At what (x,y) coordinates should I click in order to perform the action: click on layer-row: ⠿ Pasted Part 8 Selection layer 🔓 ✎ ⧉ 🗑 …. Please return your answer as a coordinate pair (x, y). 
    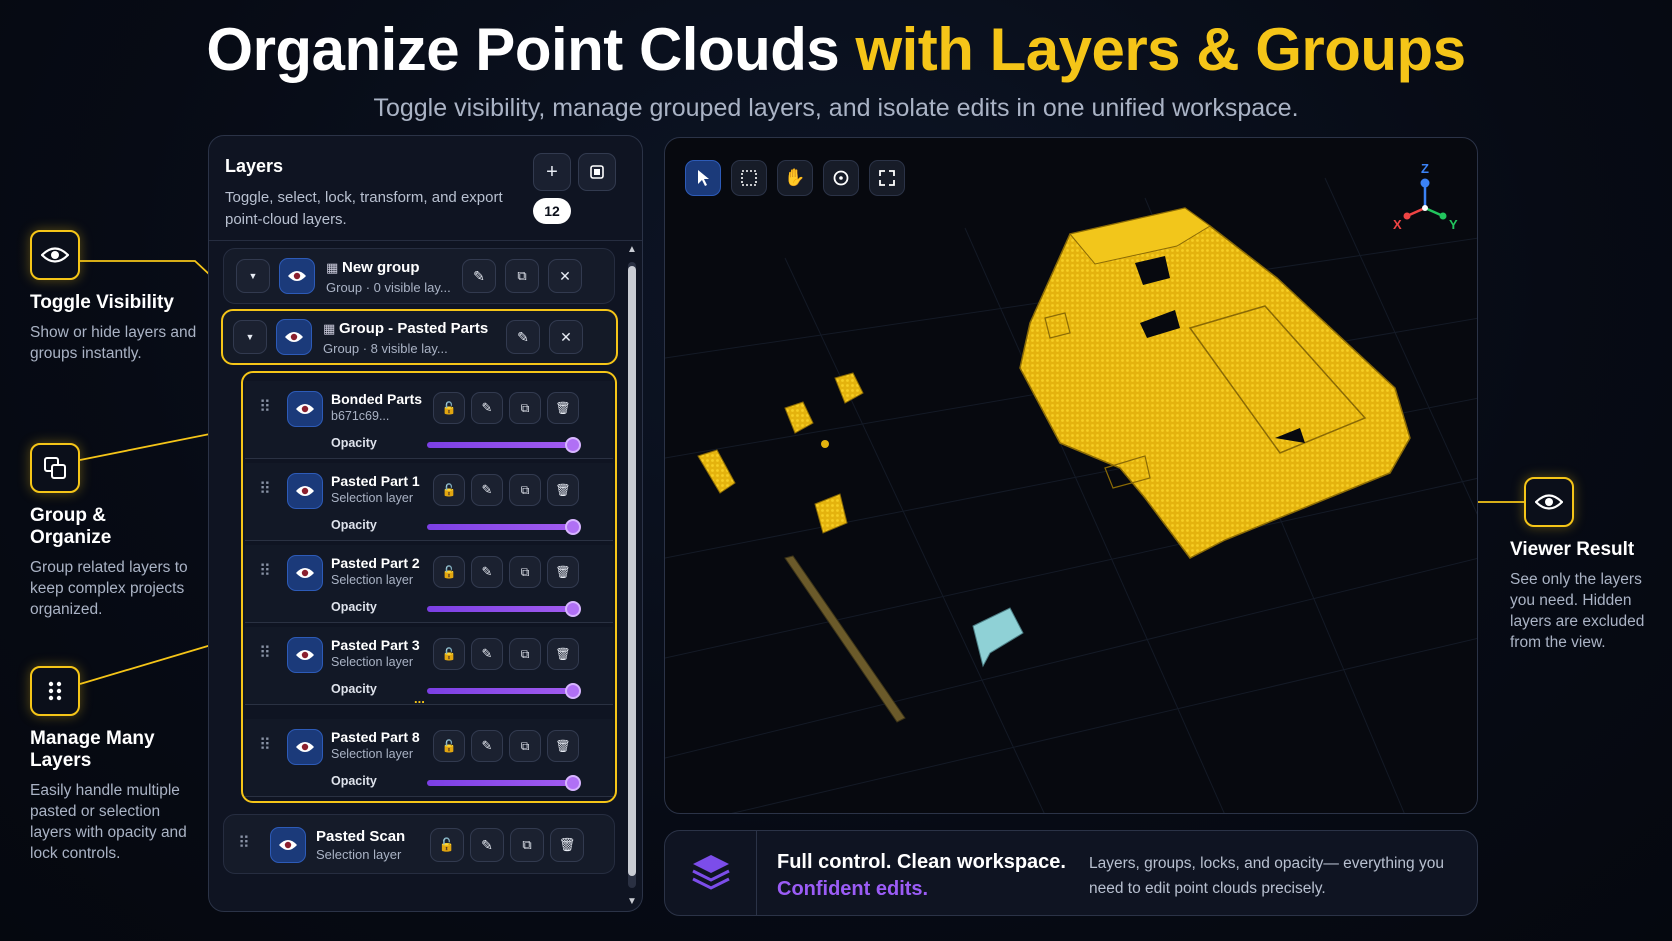
    Looking at the image, I should click on (429, 758).